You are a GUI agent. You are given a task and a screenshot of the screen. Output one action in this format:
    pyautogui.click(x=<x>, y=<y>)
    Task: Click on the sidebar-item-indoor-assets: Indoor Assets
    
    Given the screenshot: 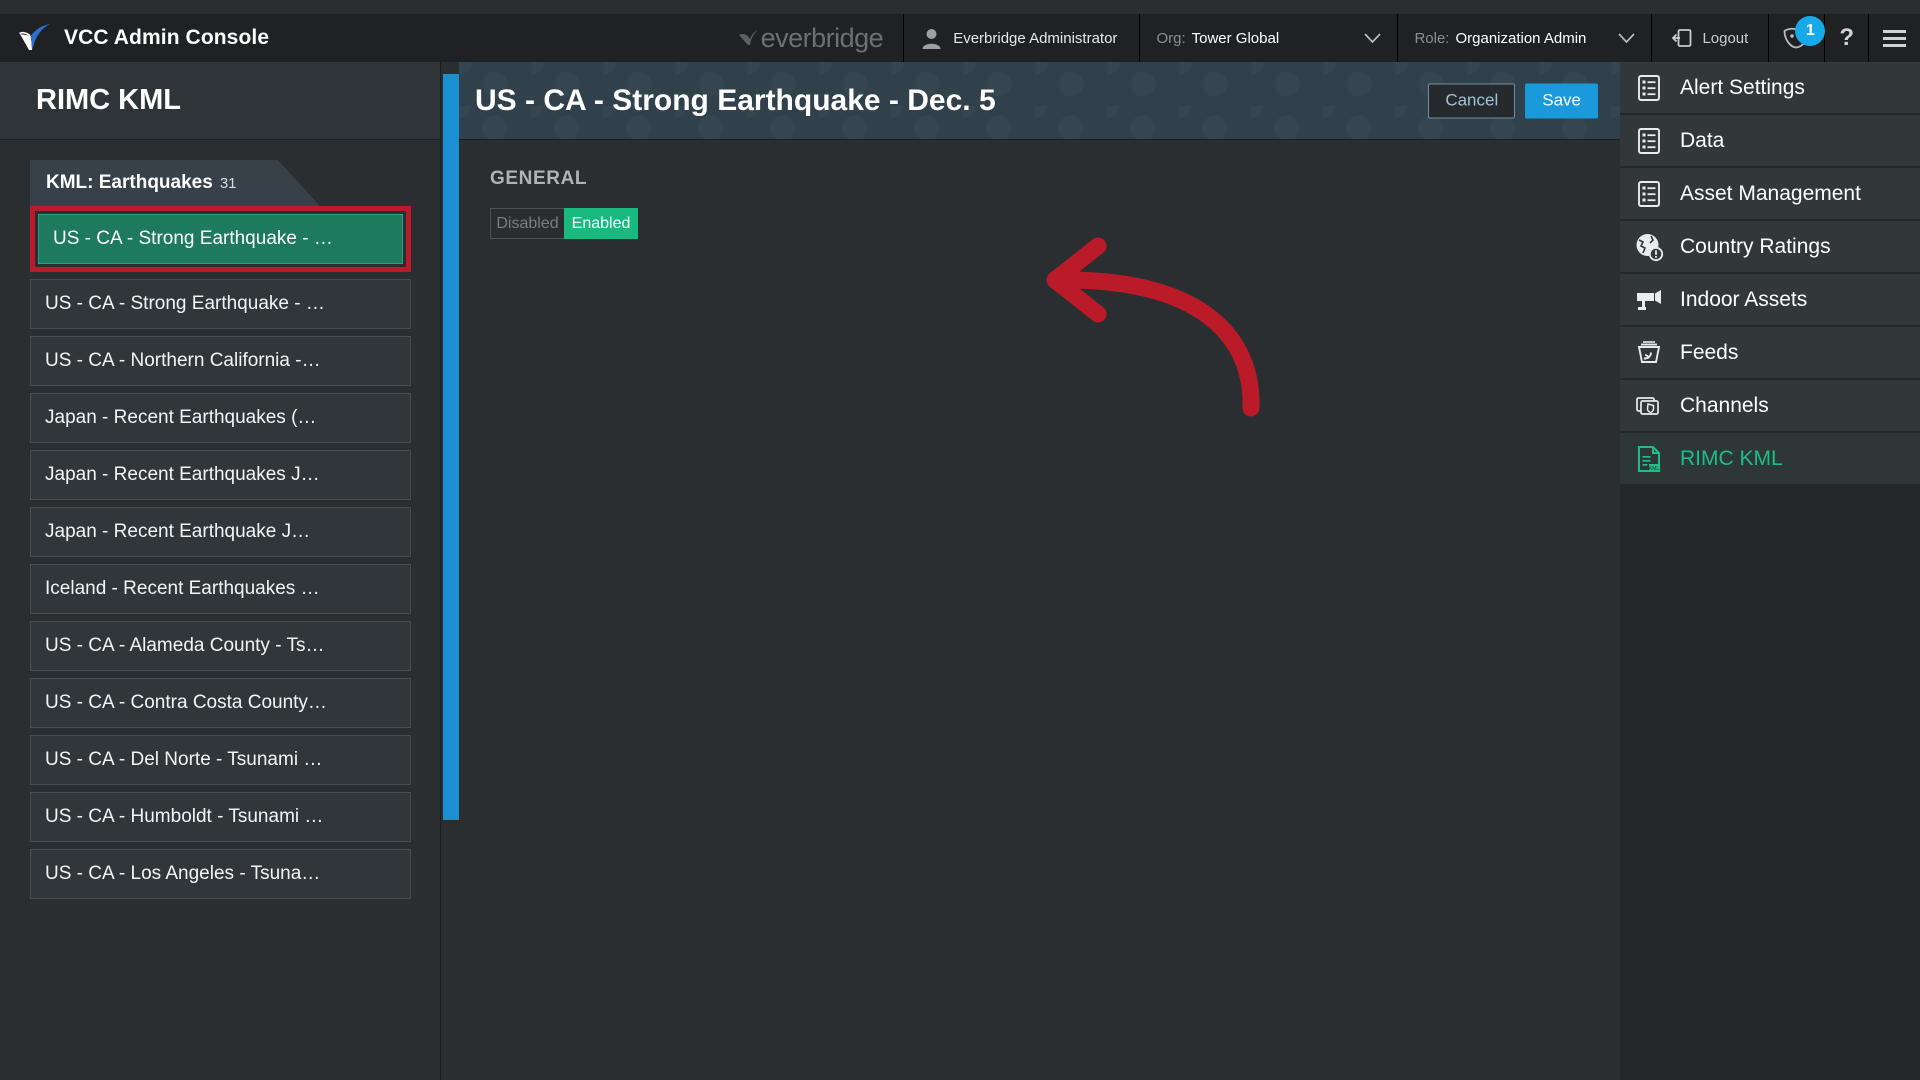 What is the action you would take?
    pyautogui.click(x=1770, y=299)
    